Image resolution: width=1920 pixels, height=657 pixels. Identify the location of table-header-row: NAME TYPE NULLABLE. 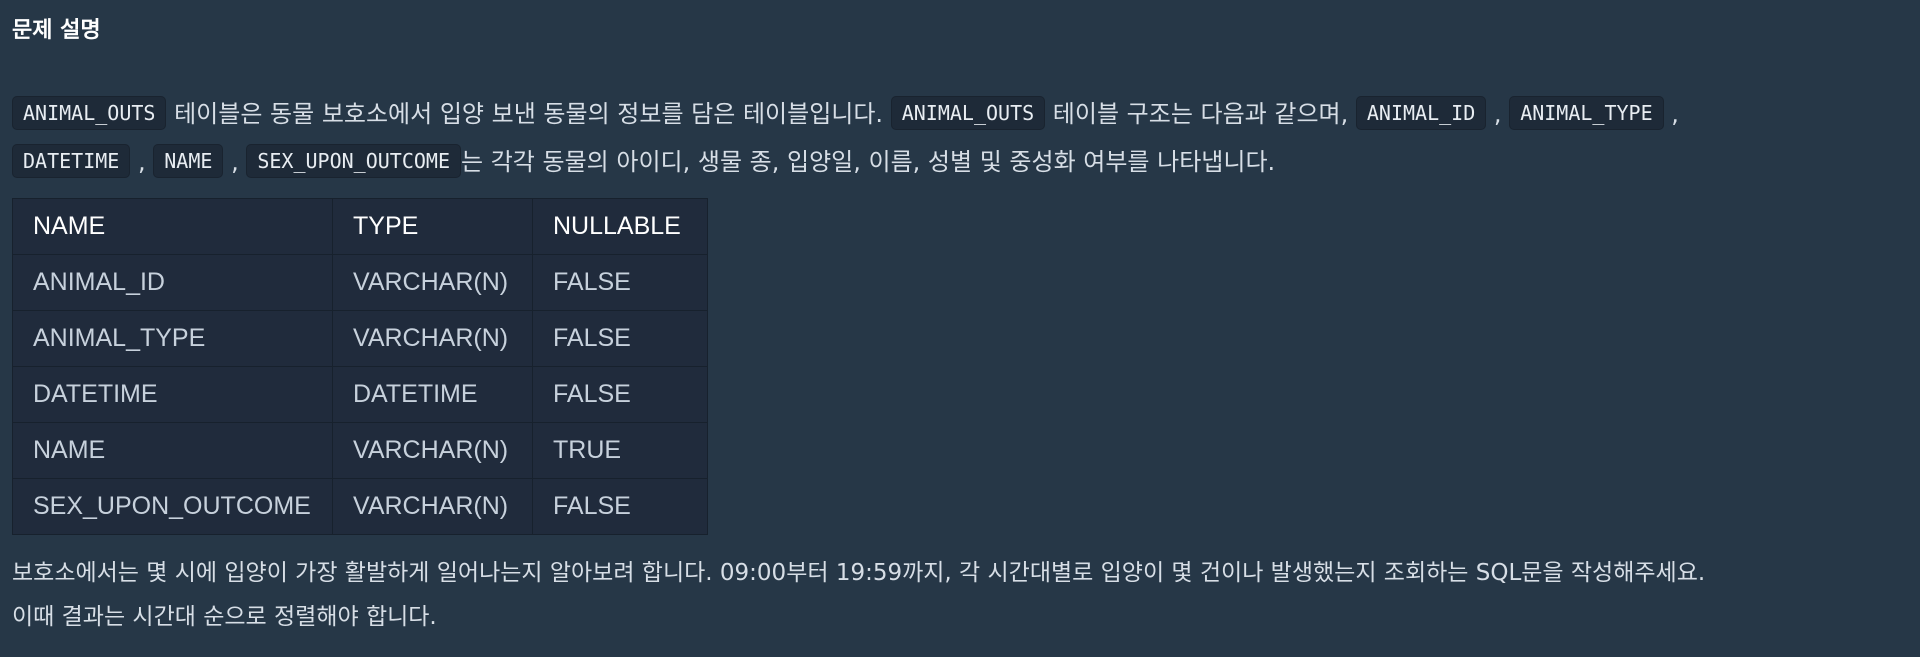
(360, 226).